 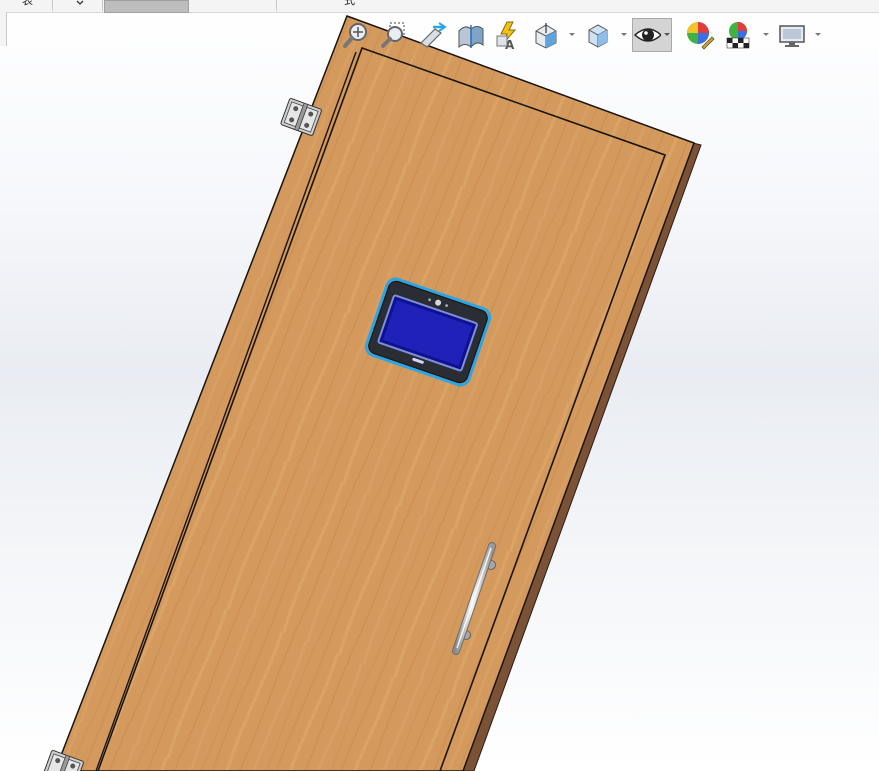 I want to click on view-settings-button, so click(x=792, y=35).